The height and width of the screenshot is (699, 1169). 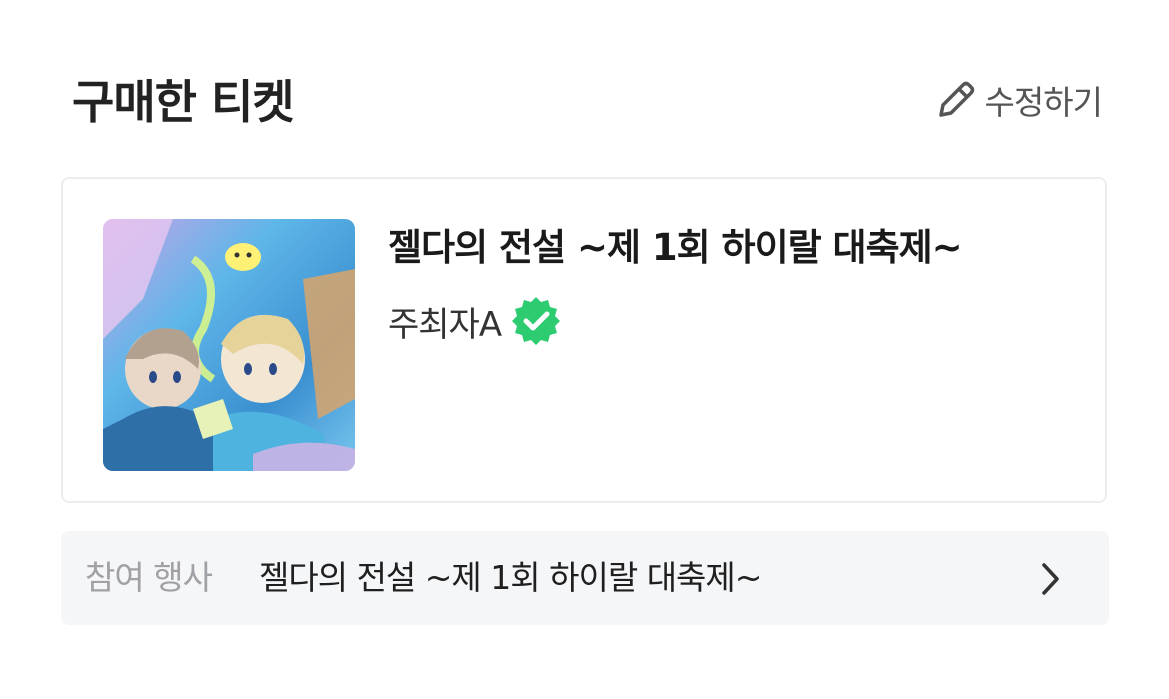 I want to click on section-header: 구매한 티켓 수정하기, so click(x=587, y=102).